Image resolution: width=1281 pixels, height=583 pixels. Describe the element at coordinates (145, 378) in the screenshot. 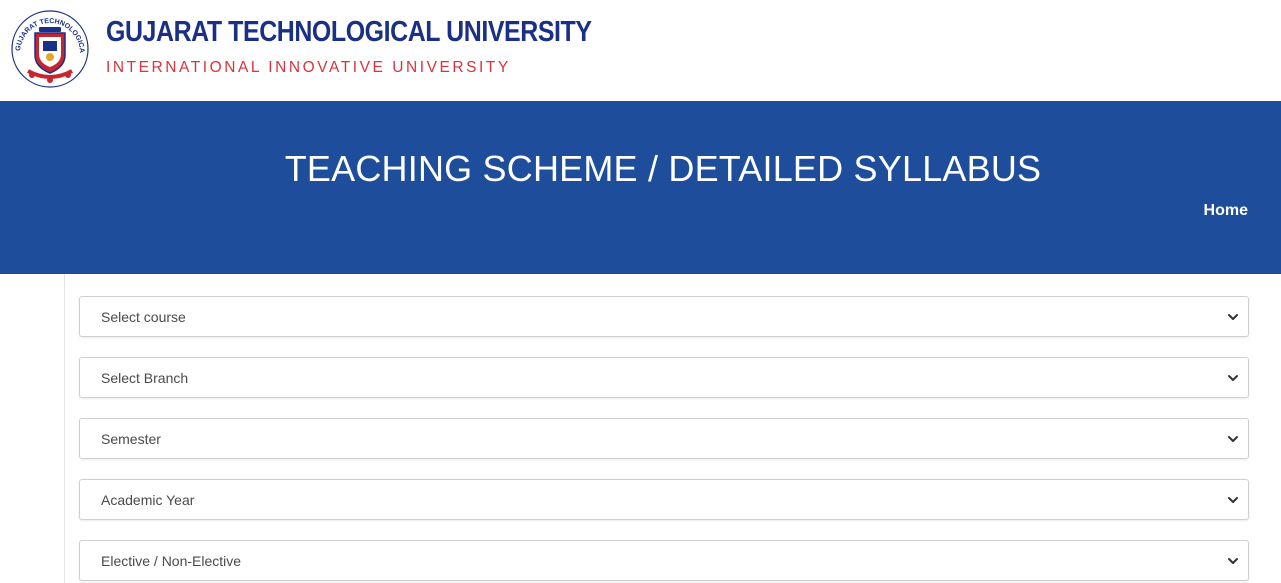

I see `branch-select-value: Select Branch` at that location.